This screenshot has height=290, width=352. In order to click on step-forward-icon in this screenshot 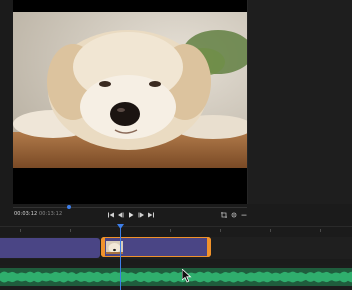, I will do `click(141, 215)`.